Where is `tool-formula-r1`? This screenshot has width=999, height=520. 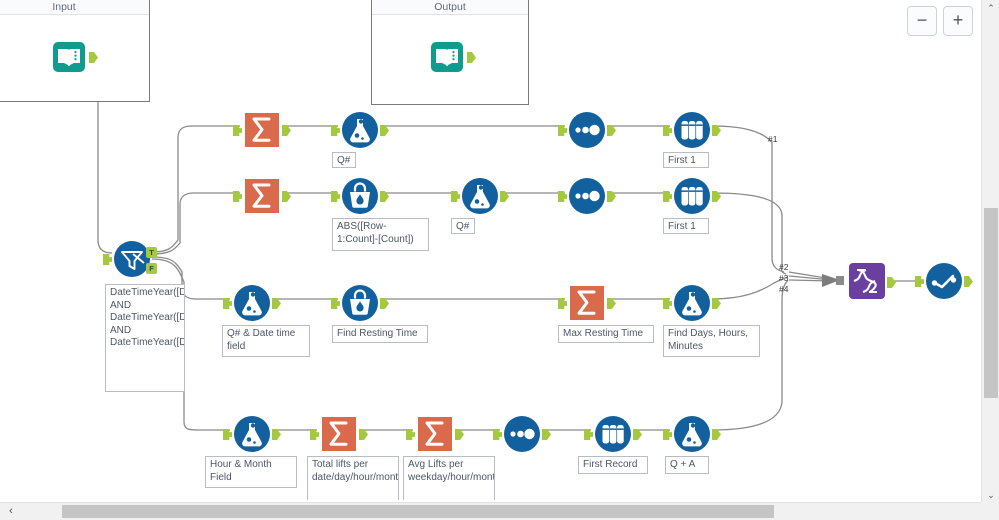 tool-formula-r1 is located at coordinates (360, 130).